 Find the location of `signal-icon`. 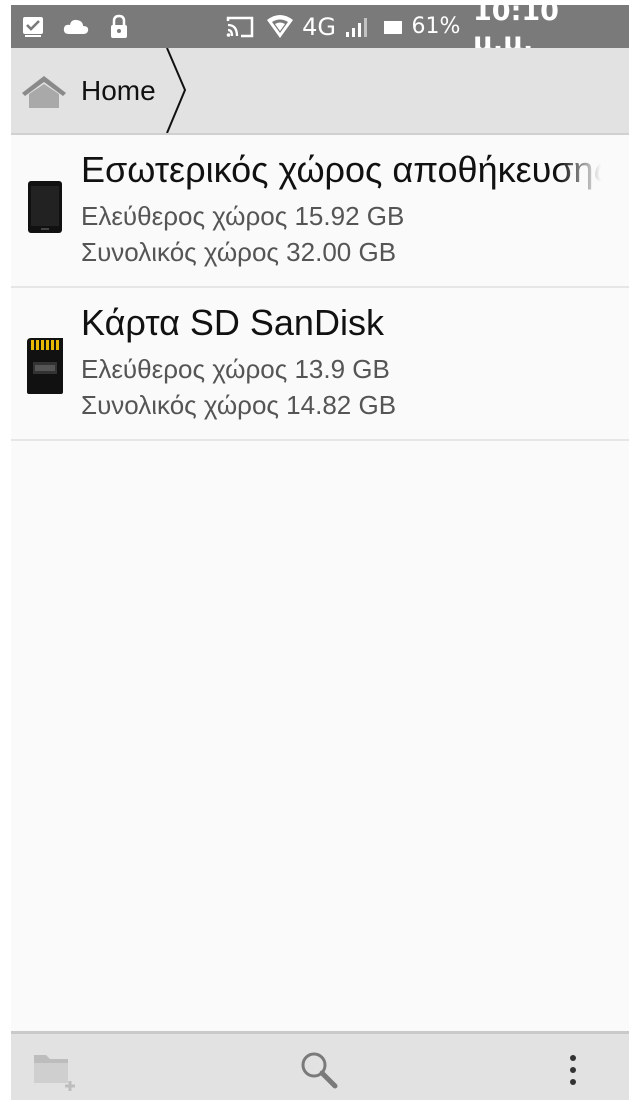

signal-icon is located at coordinates (358, 26).